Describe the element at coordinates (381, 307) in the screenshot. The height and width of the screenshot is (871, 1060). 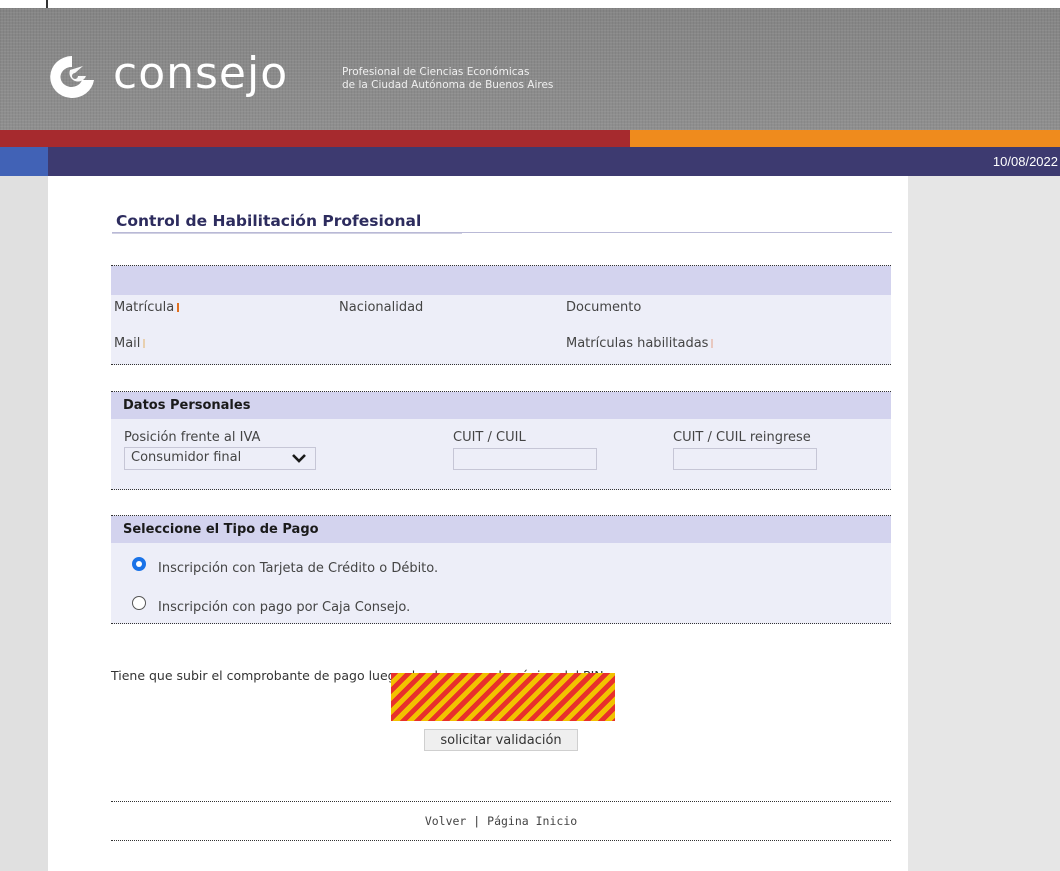
I see `nacionalidad-label: Nacionalidad` at that location.